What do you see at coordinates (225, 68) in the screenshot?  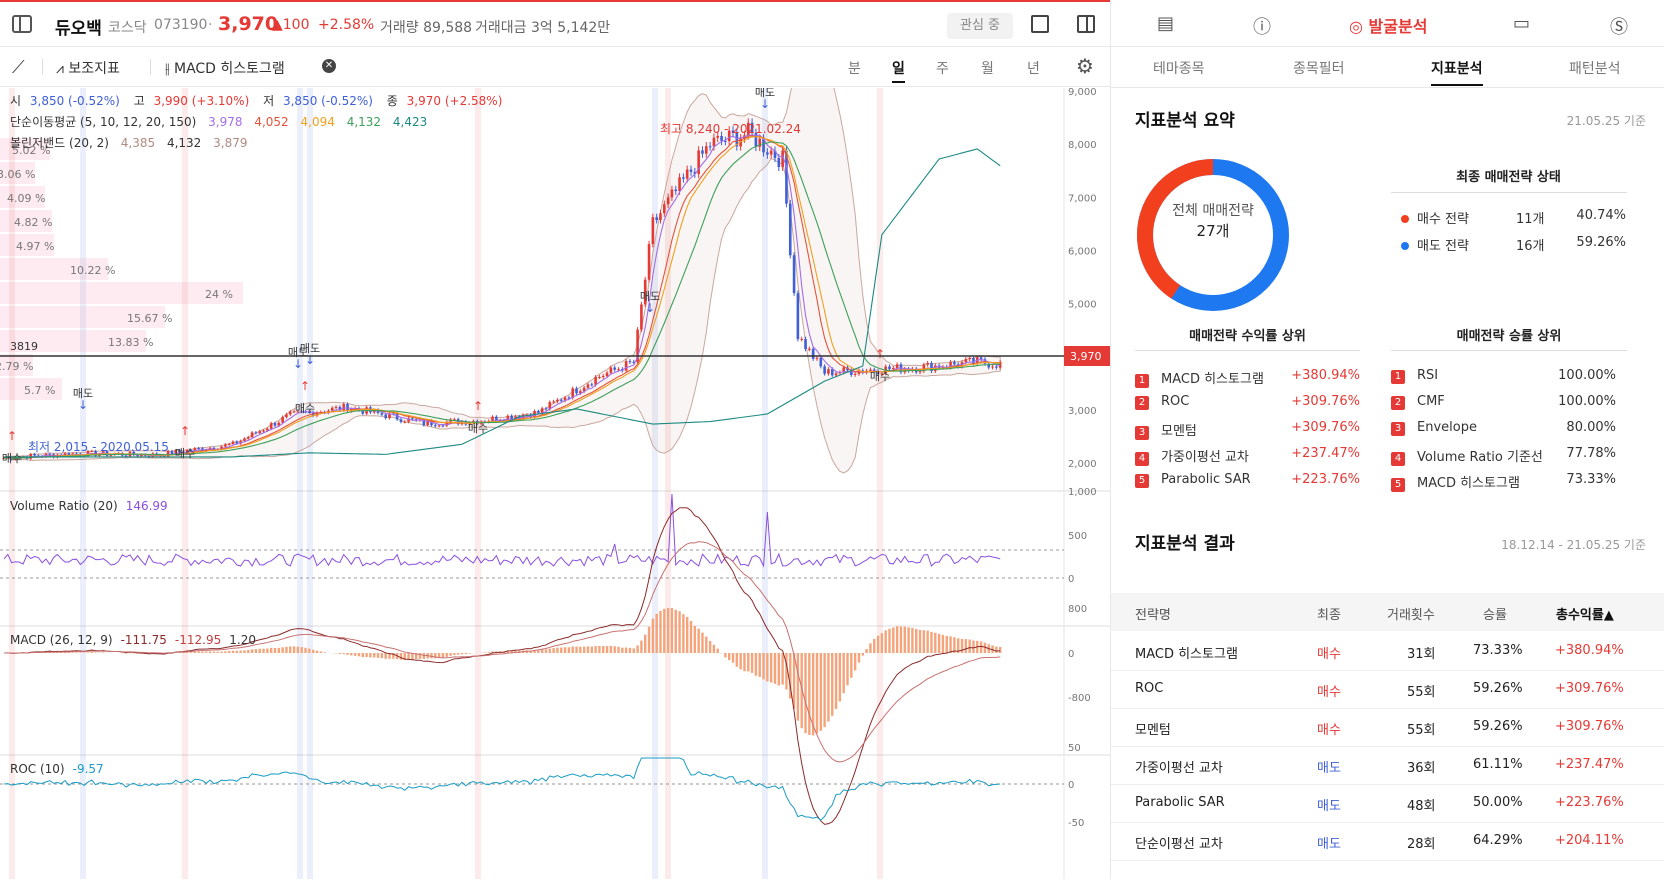 I see `macd-indicator-tag: ⫲ MACD 히스토그램` at bounding box center [225, 68].